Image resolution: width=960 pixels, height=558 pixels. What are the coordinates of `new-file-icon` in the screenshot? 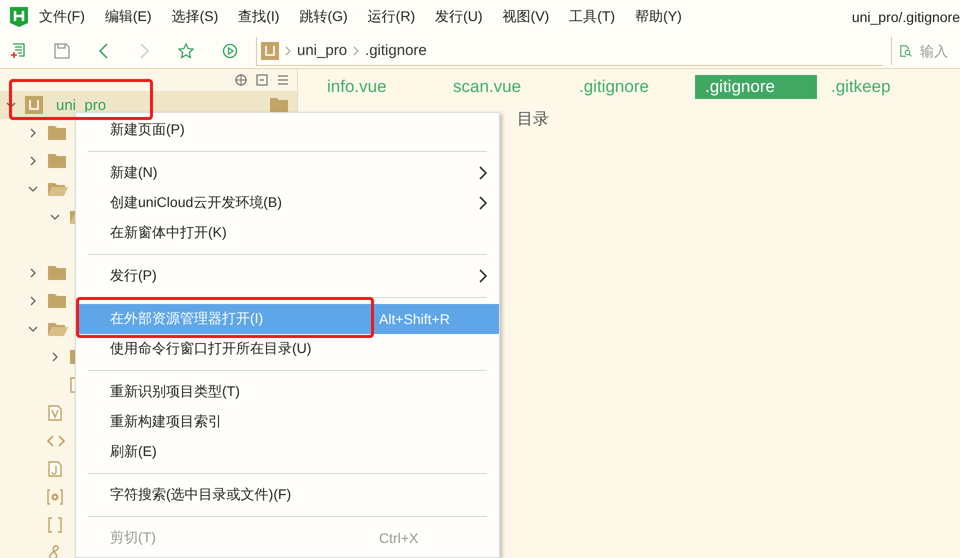 It's located at (18, 51).